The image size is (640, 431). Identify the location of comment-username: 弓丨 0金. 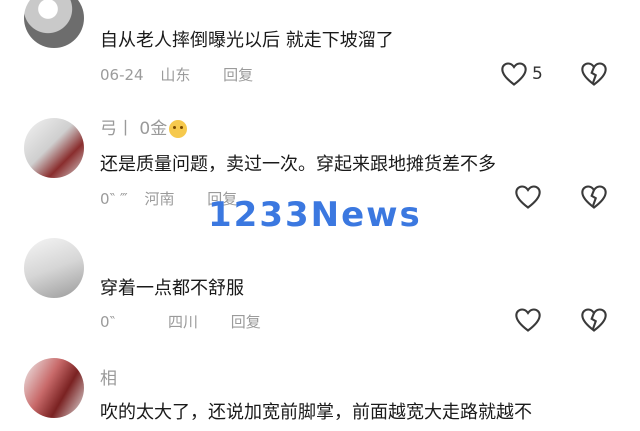
(144, 126).